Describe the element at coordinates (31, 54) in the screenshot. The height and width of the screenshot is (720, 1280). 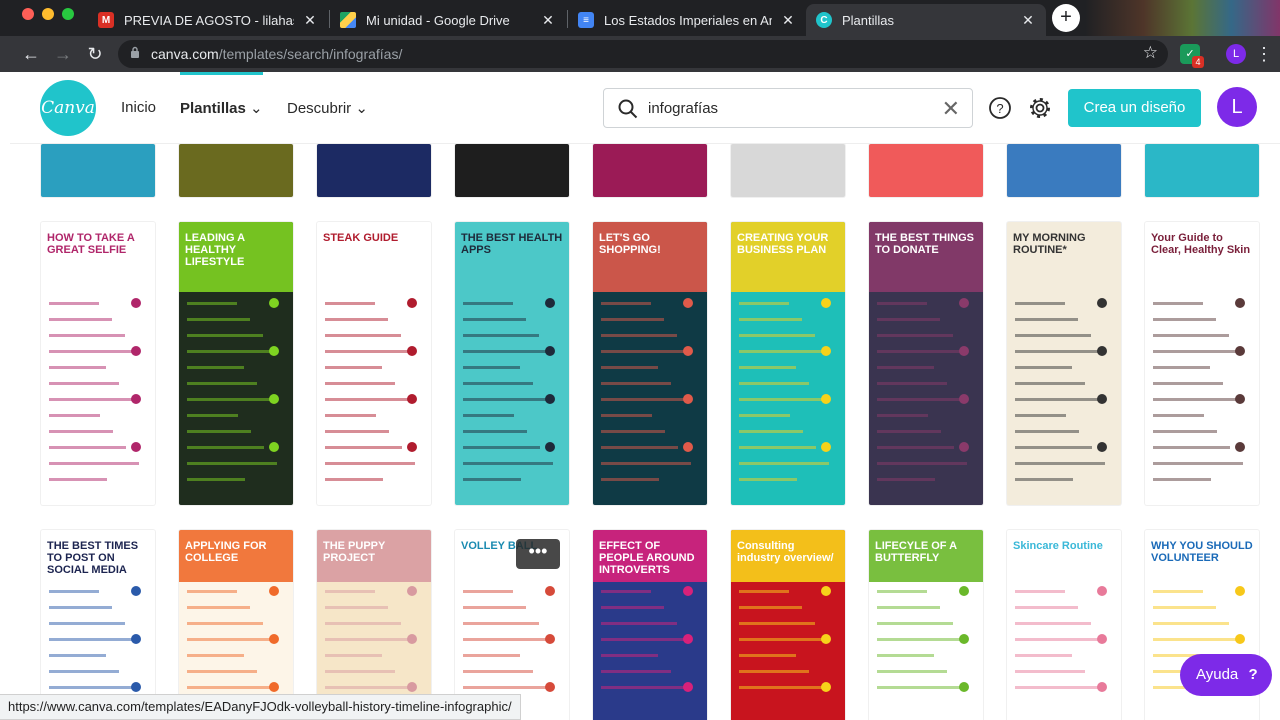
I see `back-arrow-icon: ←` at that location.